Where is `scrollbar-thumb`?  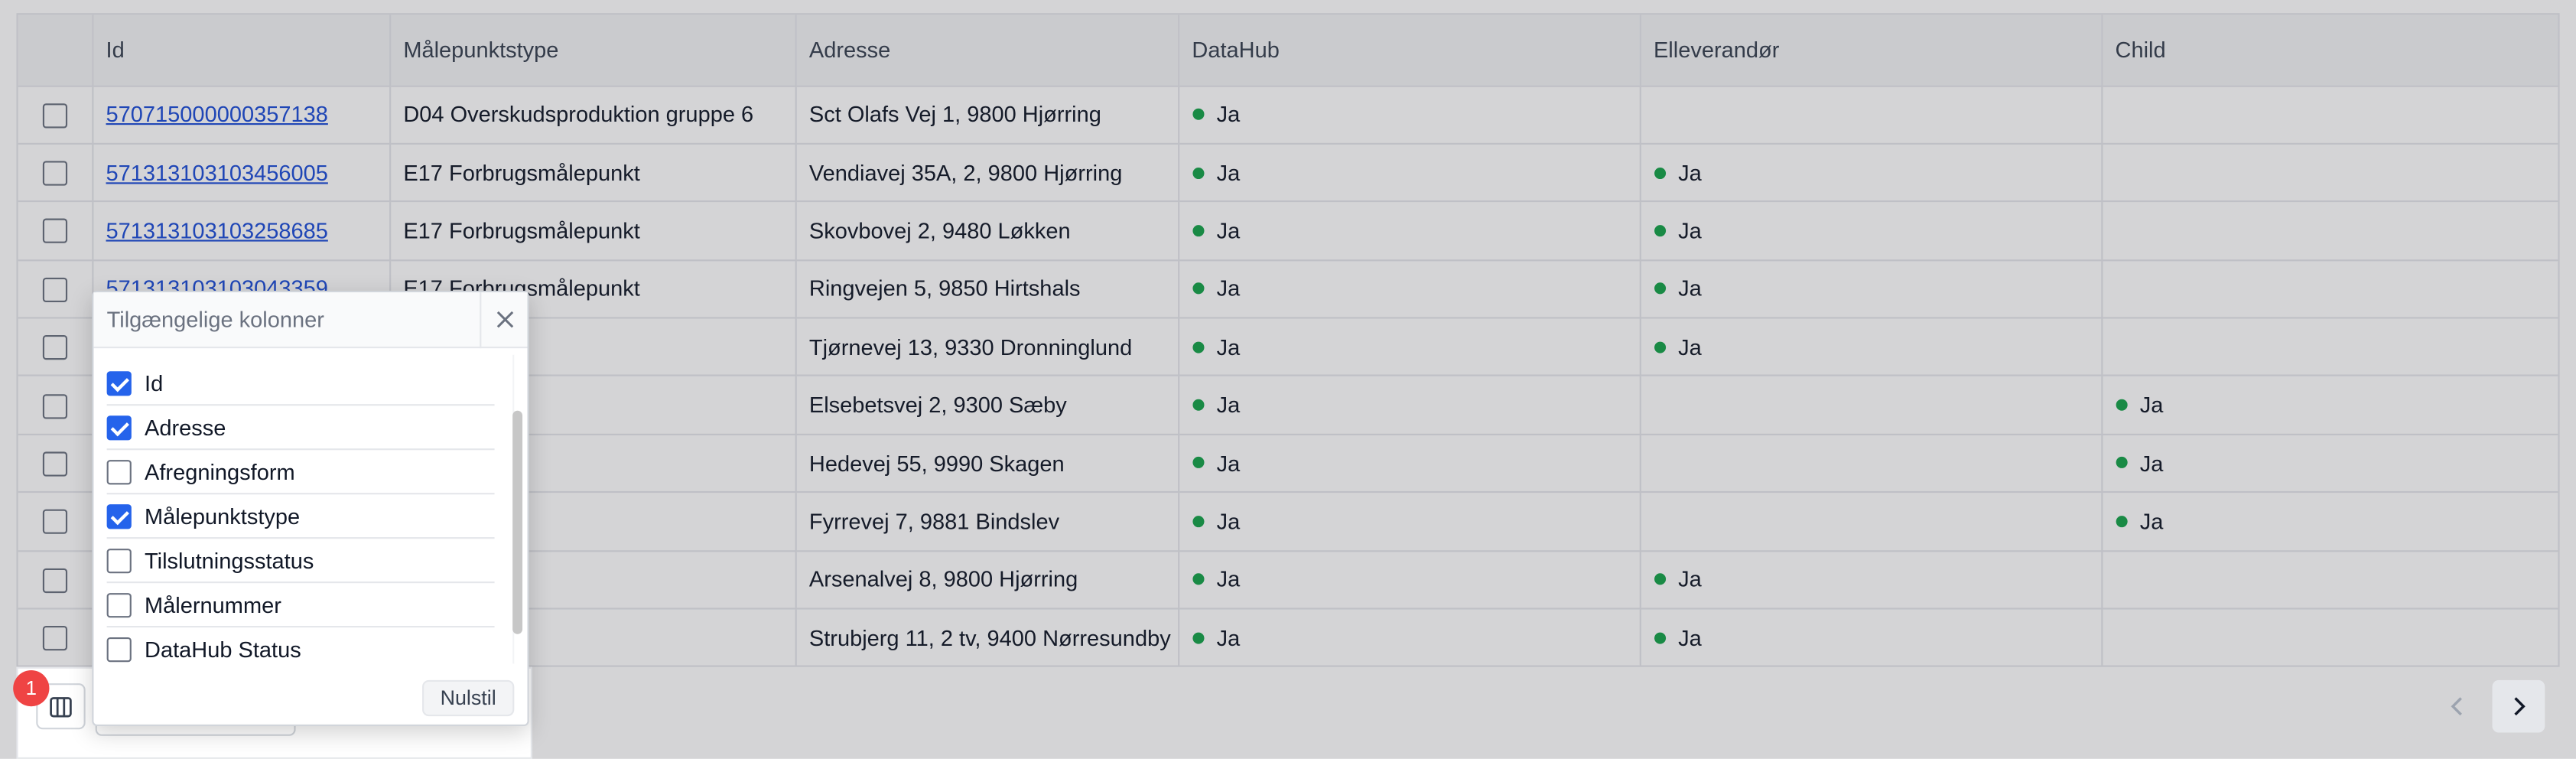 scrollbar-thumb is located at coordinates (517, 522).